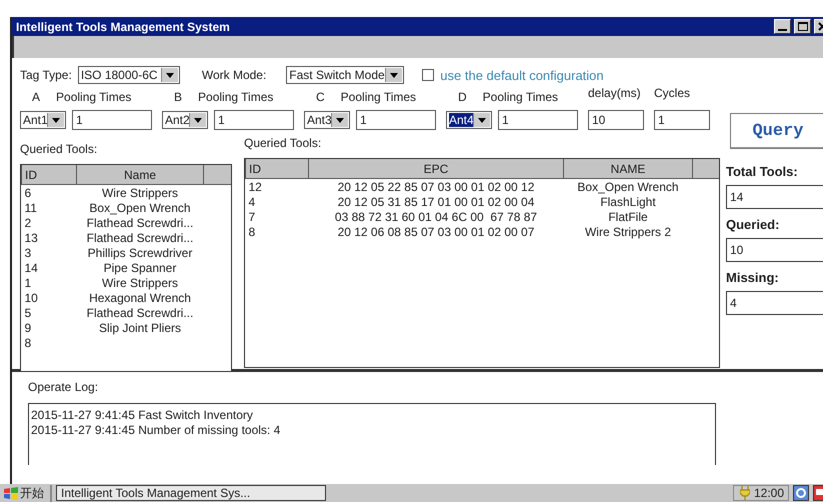 This screenshot has width=823, height=502. What do you see at coordinates (769, 493) in the screenshot?
I see `clock: 12:00` at bounding box center [769, 493].